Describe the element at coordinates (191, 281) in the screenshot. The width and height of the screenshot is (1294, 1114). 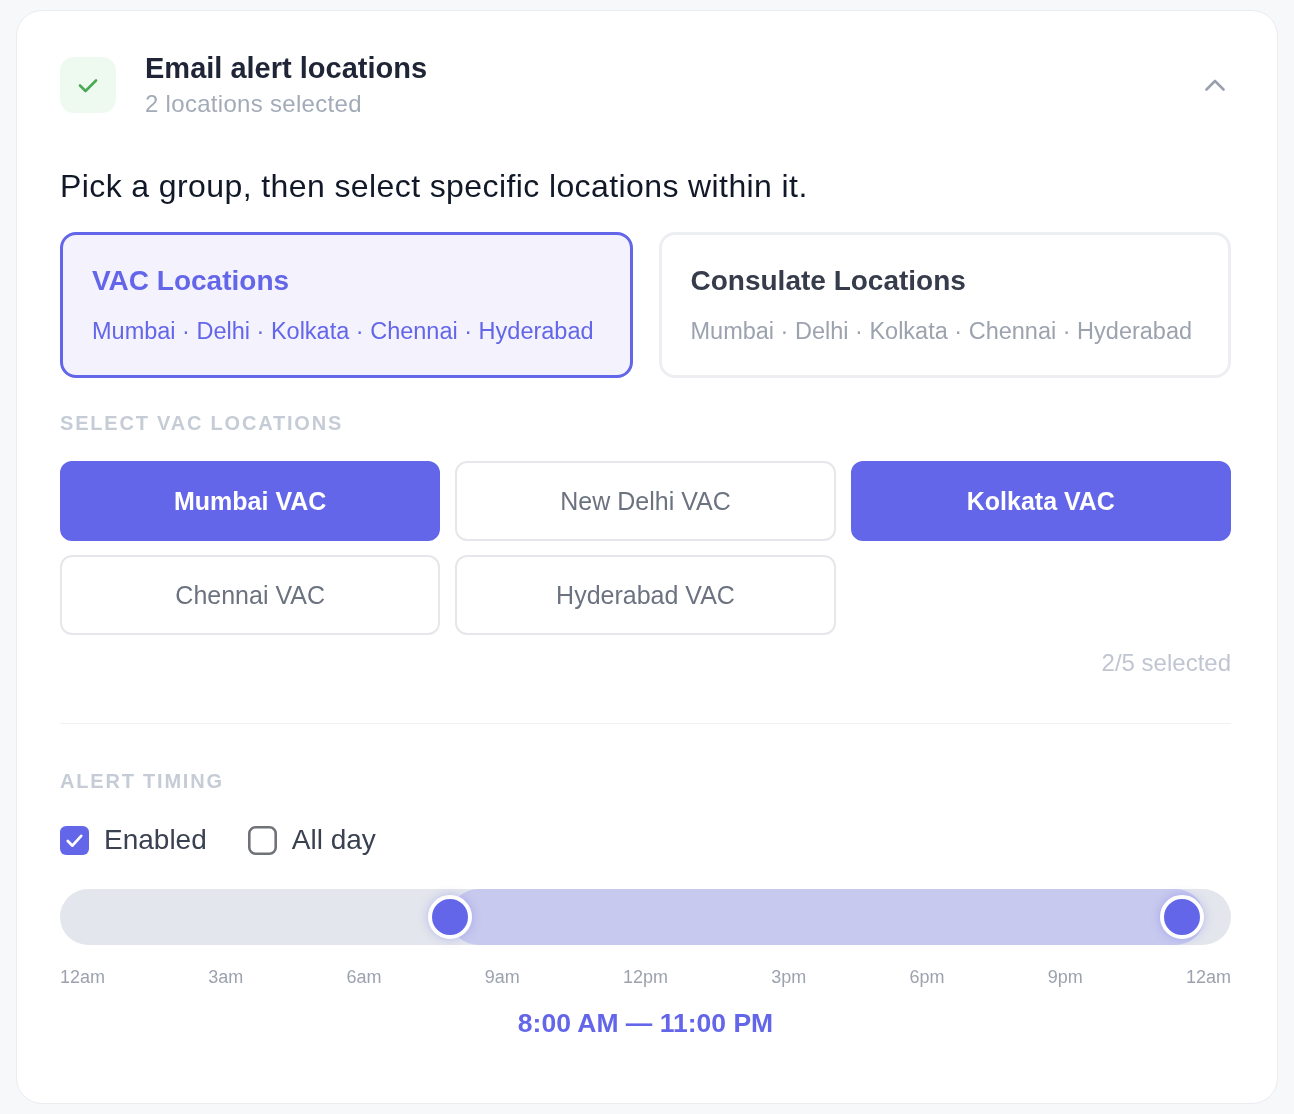
I see `group-title: VAC Locations` at that location.